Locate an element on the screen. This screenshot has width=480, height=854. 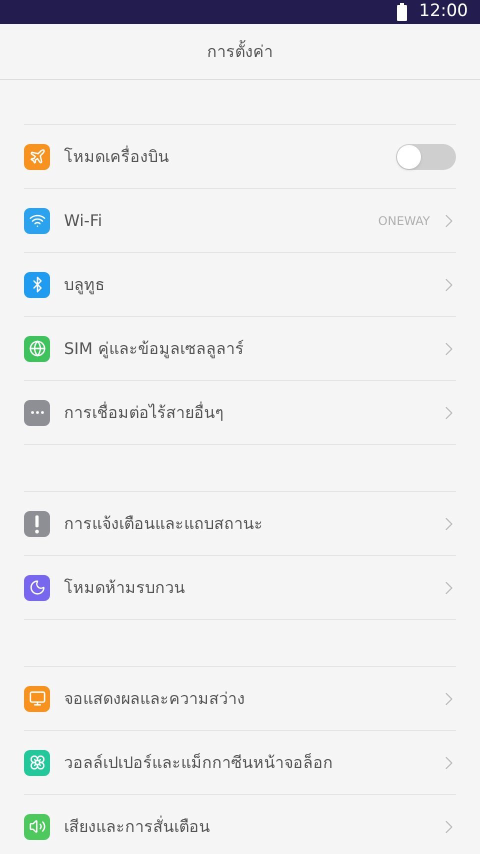
setting-label: โหมดห้ามรบกวน is located at coordinates (251, 588).